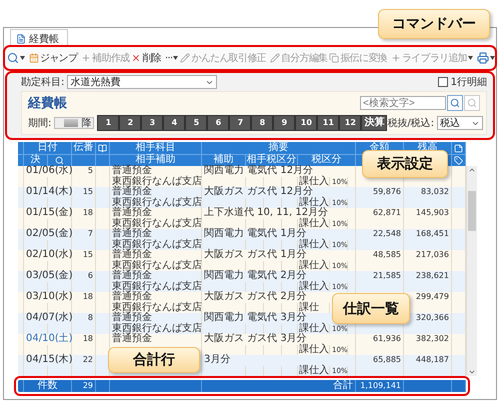  Describe the element at coordinates (468, 82) in the screenshot. I see `checkbox-label: 1行明細` at that location.